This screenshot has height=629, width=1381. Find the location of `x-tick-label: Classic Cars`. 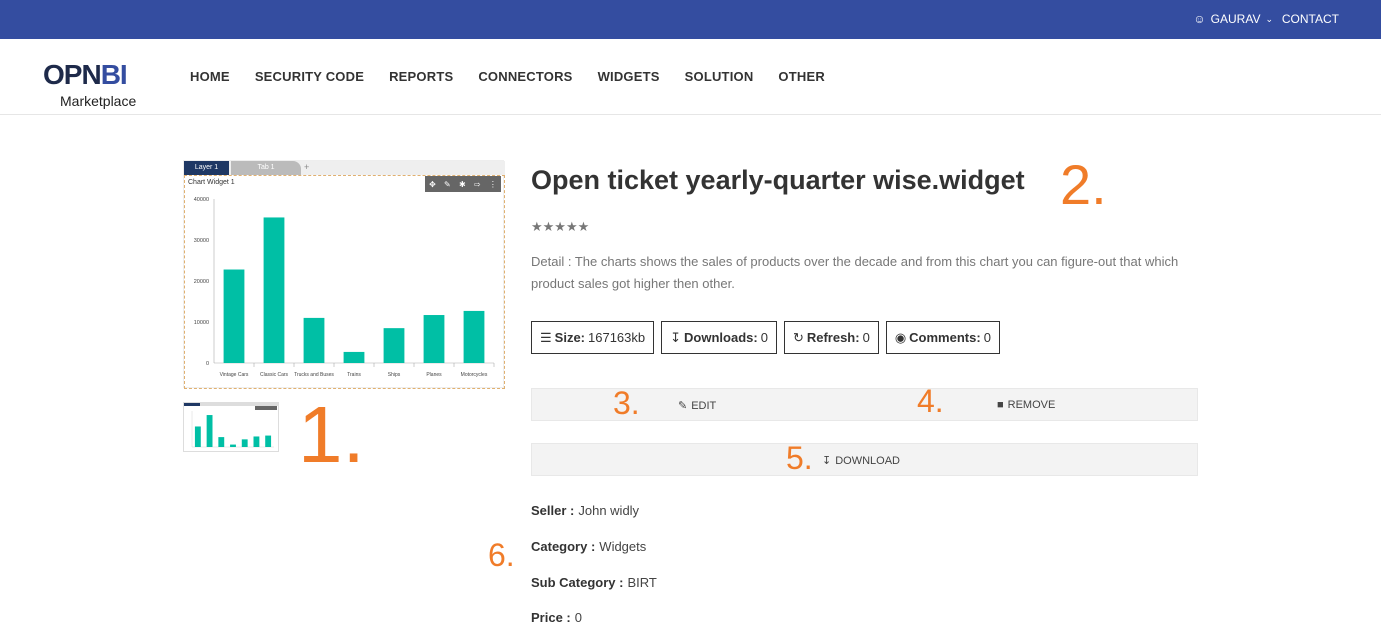

x-tick-label: Classic Cars is located at coordinates (274, 375).